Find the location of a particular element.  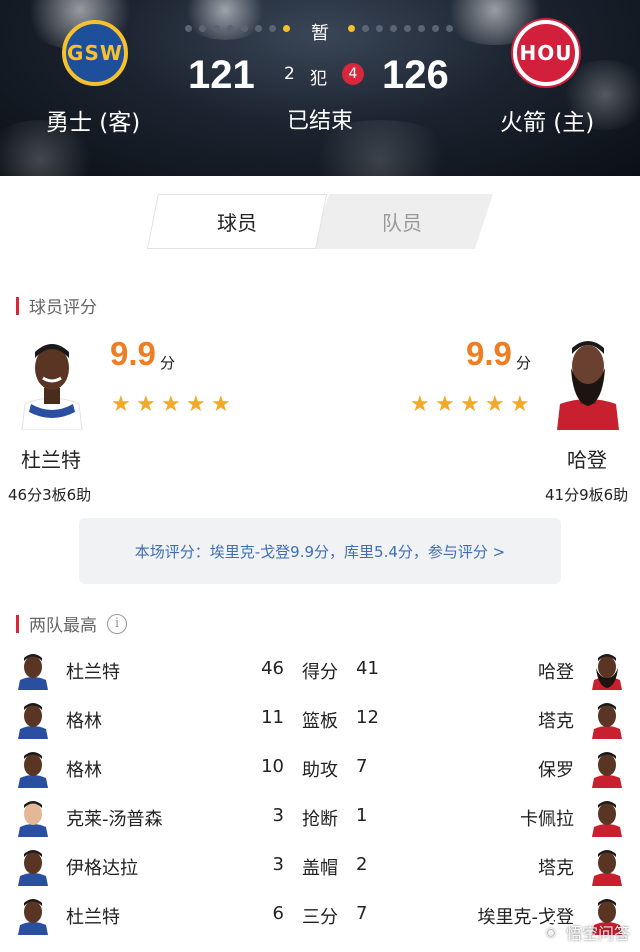

right-stars: ★ ★ ★ ★ ★ is located at coordinates (470, 404).